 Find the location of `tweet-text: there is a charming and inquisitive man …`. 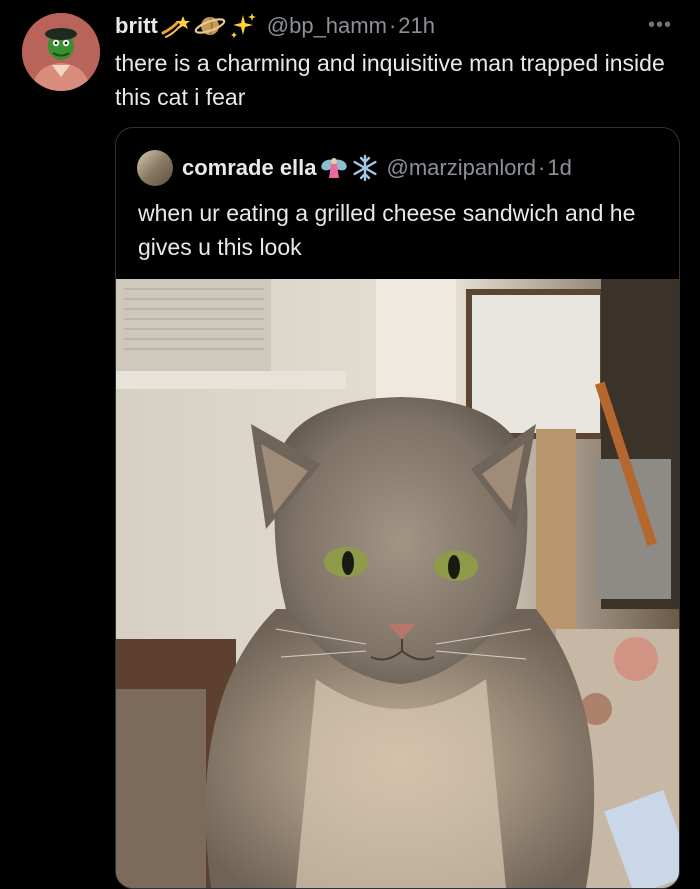

tweet-text: there is a charming and inquisitive man … is located at coordinates (390, 80).